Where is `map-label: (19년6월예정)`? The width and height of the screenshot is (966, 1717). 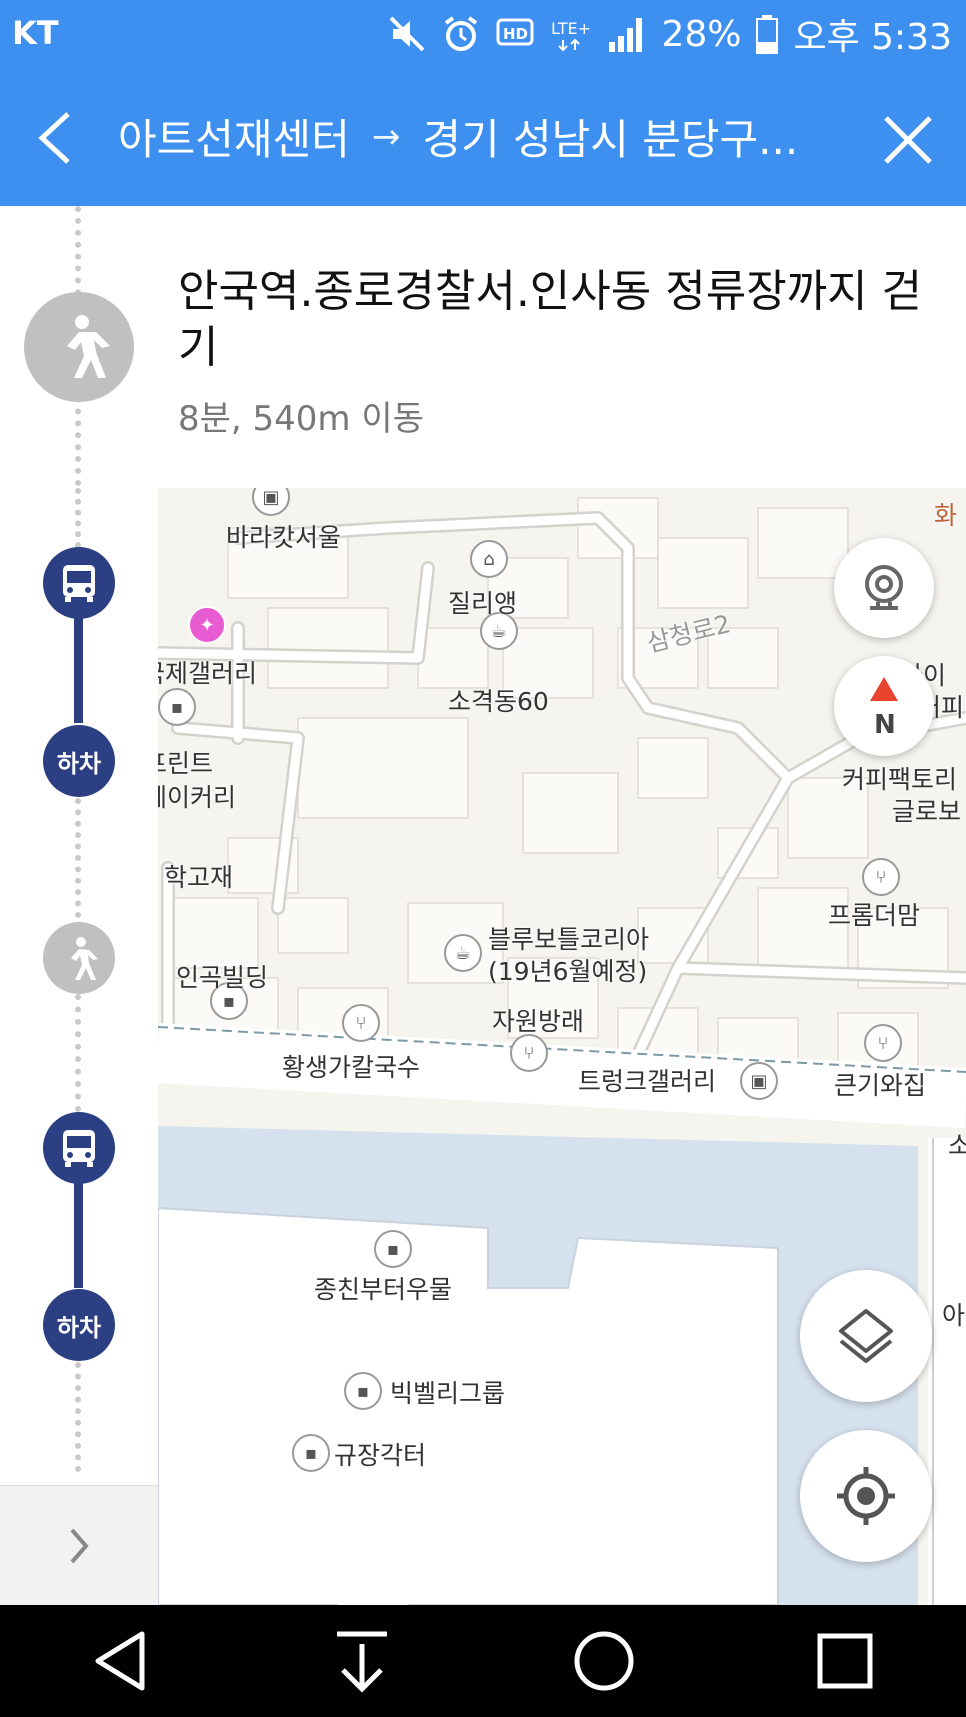
map-label: (19년6월예정) is located at coordinates (568, 971).